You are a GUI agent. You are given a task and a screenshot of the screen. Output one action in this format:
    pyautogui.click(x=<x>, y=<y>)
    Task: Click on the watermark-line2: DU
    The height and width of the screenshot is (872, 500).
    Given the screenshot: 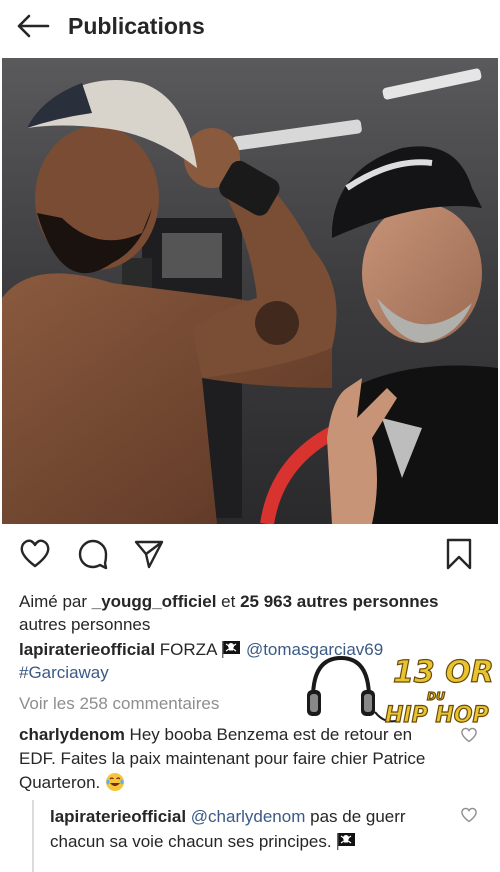 What is the action you would take?
    pyautogui.click(x=436, y=696)
    